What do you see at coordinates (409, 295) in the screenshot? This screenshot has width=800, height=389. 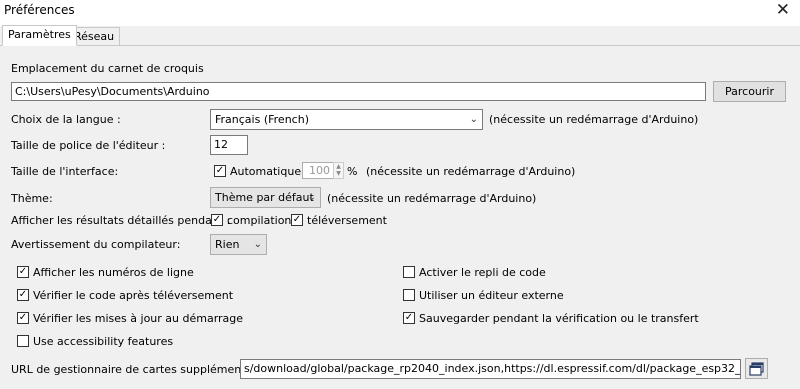 I see `external-editor-checkbox` at bounding box center [409, 295].